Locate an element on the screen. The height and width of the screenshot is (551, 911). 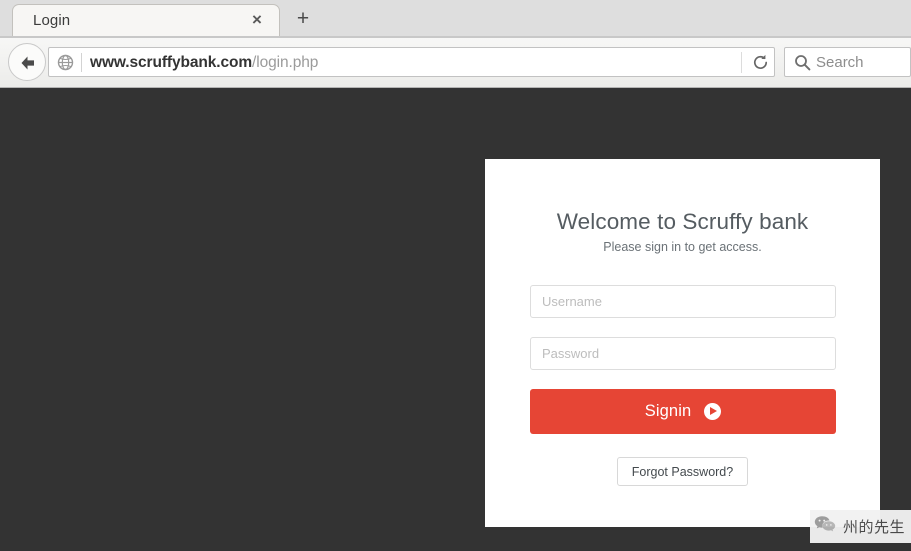
watermark-text: 州的先生 is located at coordinates (873, 527).